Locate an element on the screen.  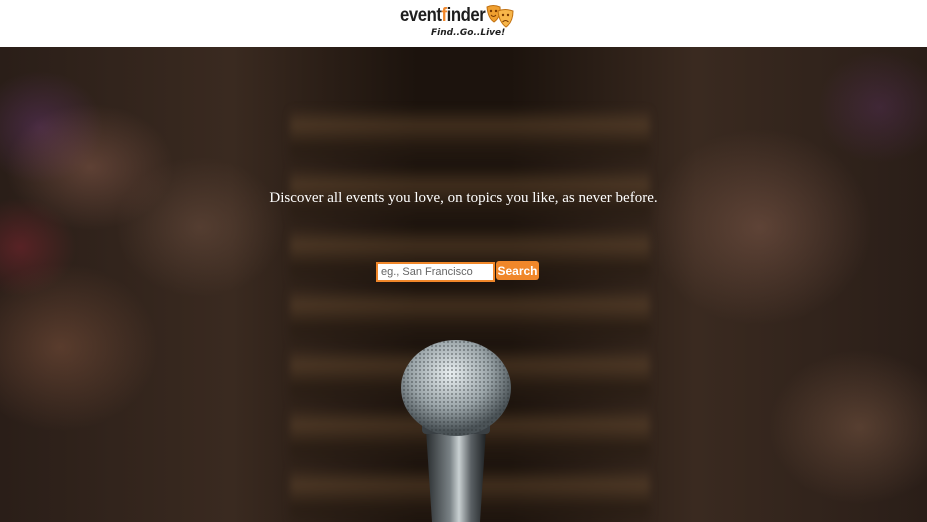
microphone-image is located at coordinates (456, 431).